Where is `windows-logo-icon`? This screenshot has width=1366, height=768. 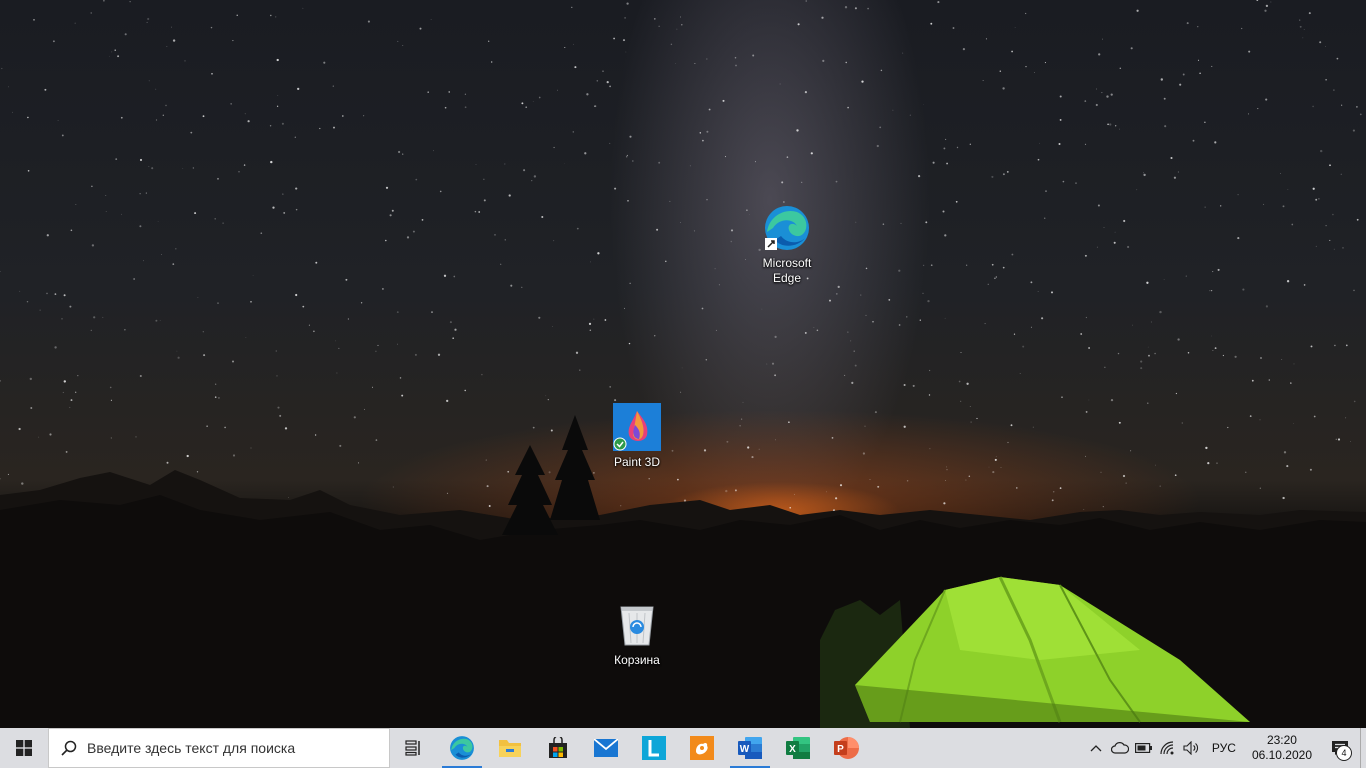
windows-logo-icon is located at coordinates (24, 748).